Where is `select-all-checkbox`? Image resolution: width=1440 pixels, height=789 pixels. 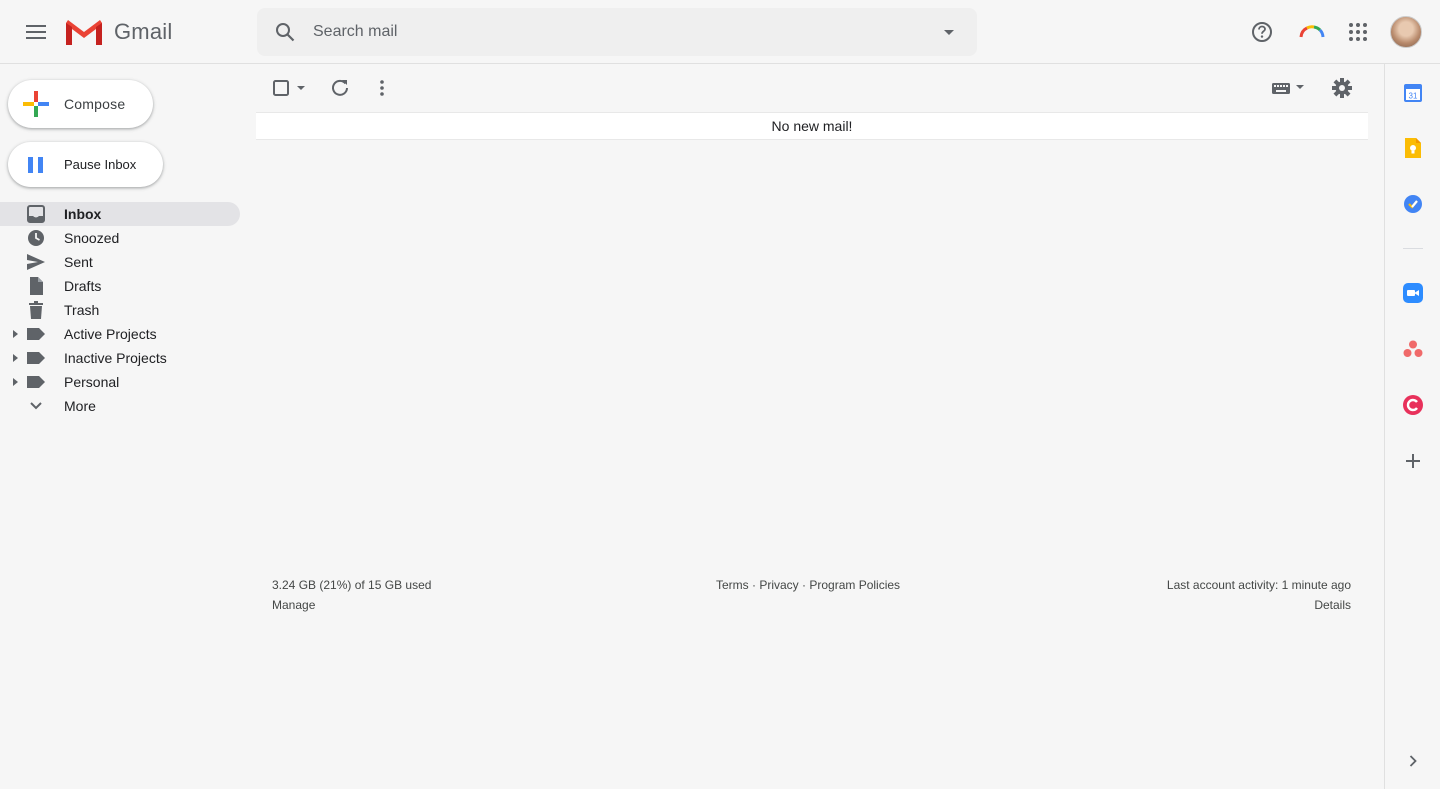 select-all-checkbox is located at coordinates (292, 88).